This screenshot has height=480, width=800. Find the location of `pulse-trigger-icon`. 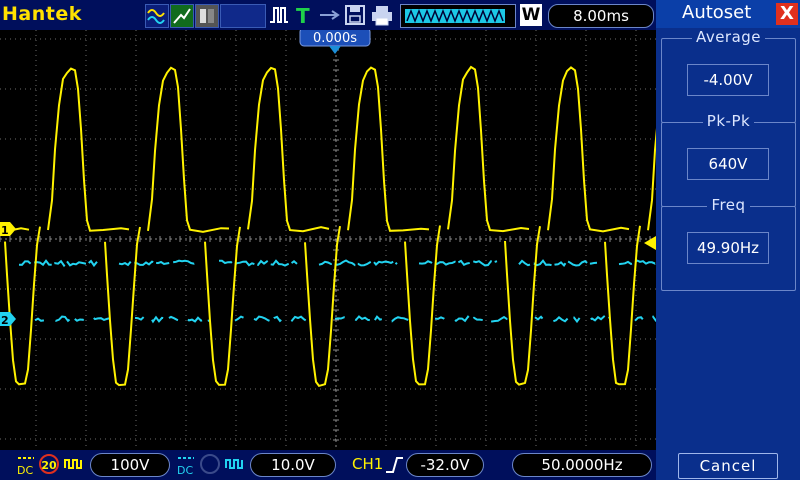

pulse-trigger-icon is located at coordinates (279, 15).